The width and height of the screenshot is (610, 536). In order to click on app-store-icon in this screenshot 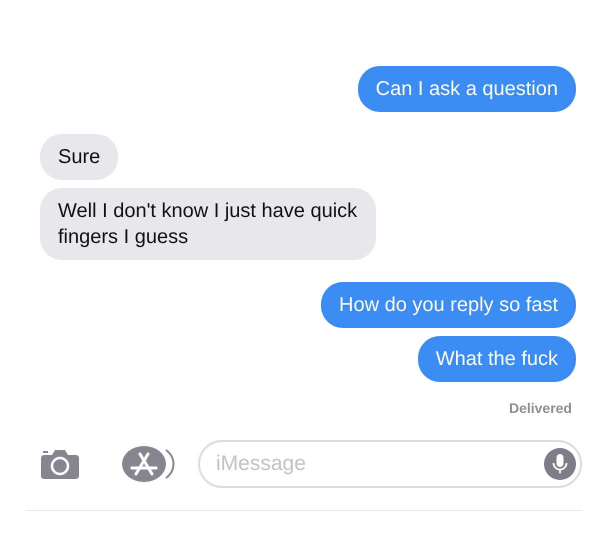, I will do `click(148, 464)`.